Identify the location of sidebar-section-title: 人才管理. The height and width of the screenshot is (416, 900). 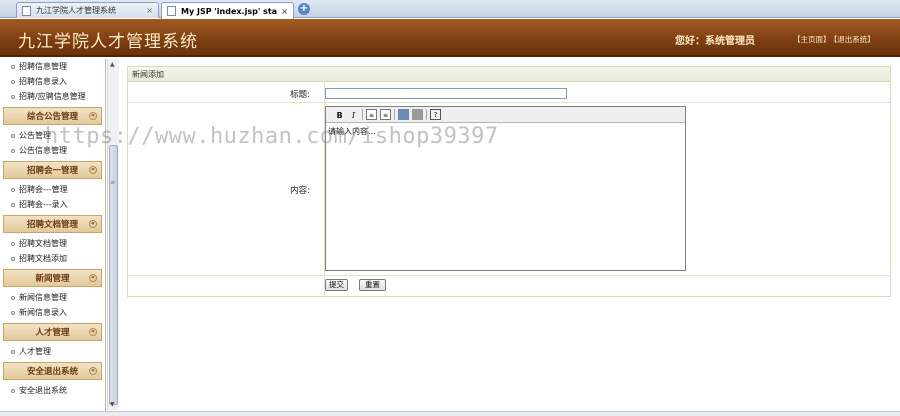
(52, 333).